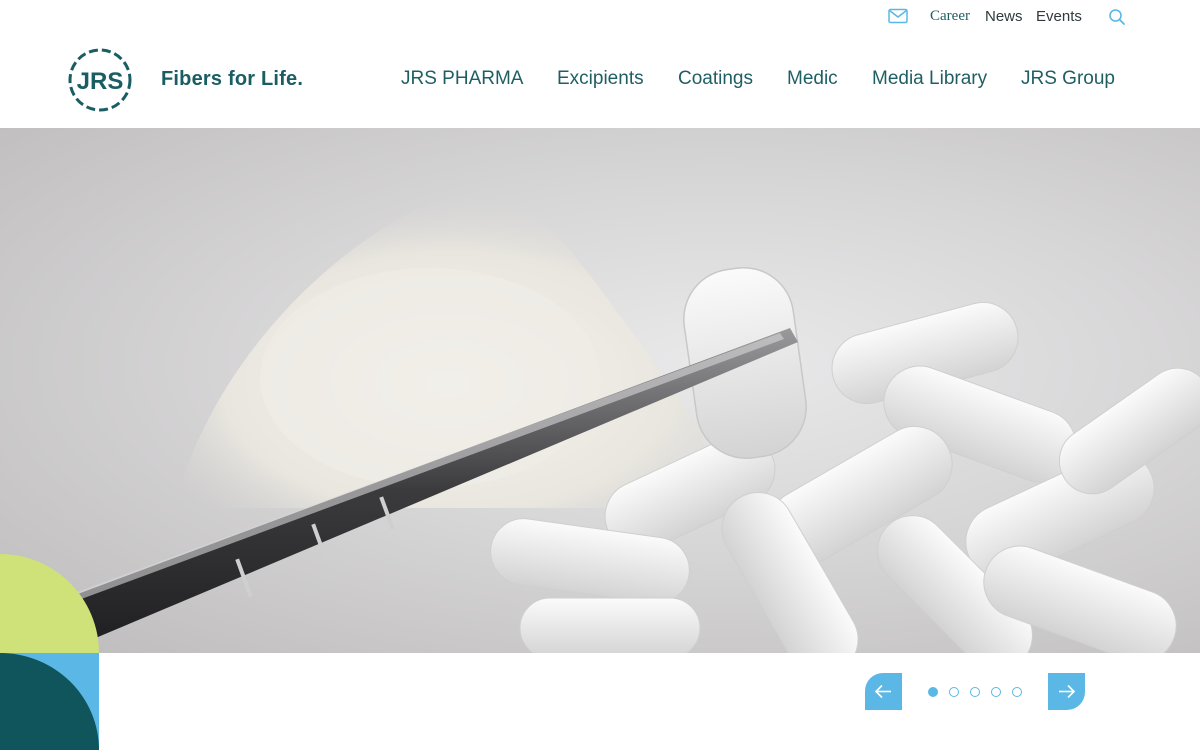 The width and height of the screenshot is (1200, 750). What do you see at coordinates (1059, 16) in the screenshot?
I see `events-link: Events` at bounding box center [1059, 16].